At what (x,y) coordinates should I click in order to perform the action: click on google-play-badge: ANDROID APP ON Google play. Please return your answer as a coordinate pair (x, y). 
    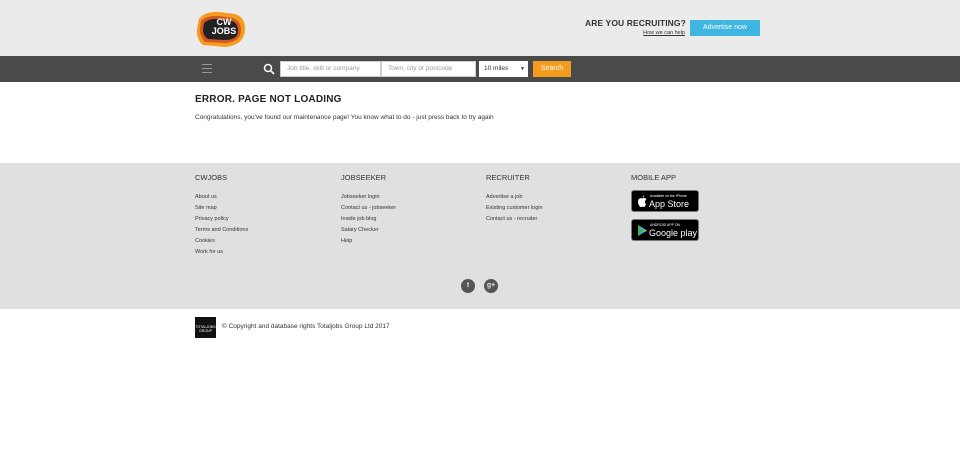
    Looking at the image, I should click on (665, 230).